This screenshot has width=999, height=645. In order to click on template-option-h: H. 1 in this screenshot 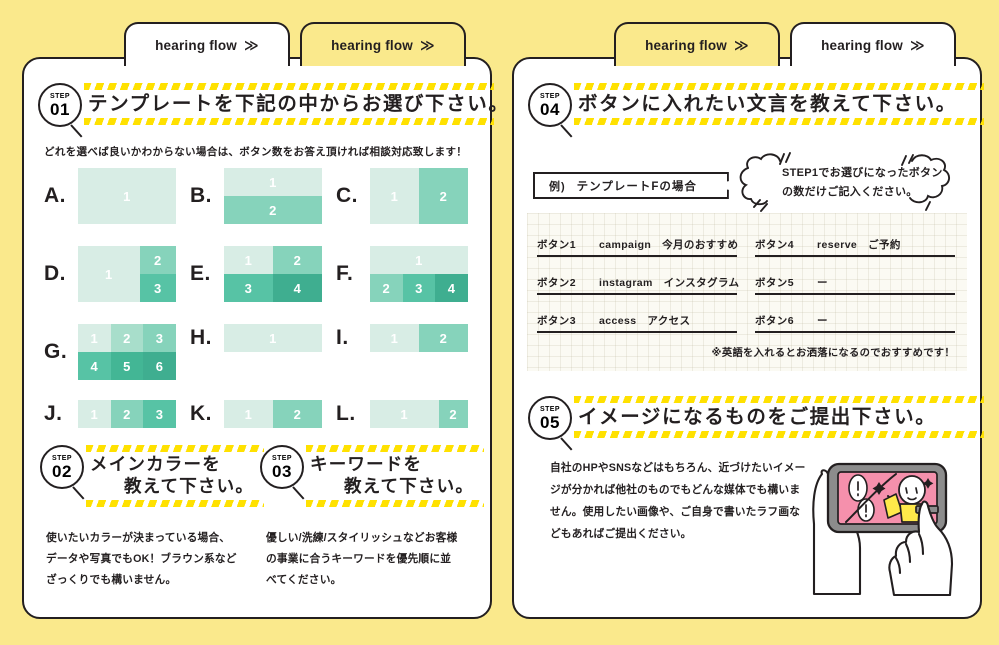, I will do `click(256, 338)`.